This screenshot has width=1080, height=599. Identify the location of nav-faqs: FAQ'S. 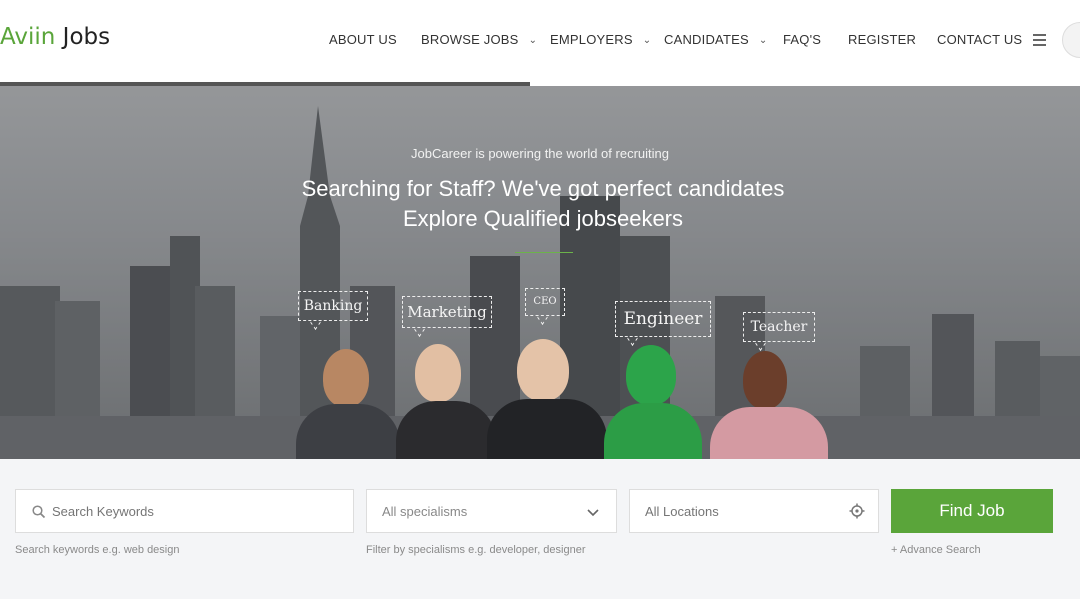
(802, 39).